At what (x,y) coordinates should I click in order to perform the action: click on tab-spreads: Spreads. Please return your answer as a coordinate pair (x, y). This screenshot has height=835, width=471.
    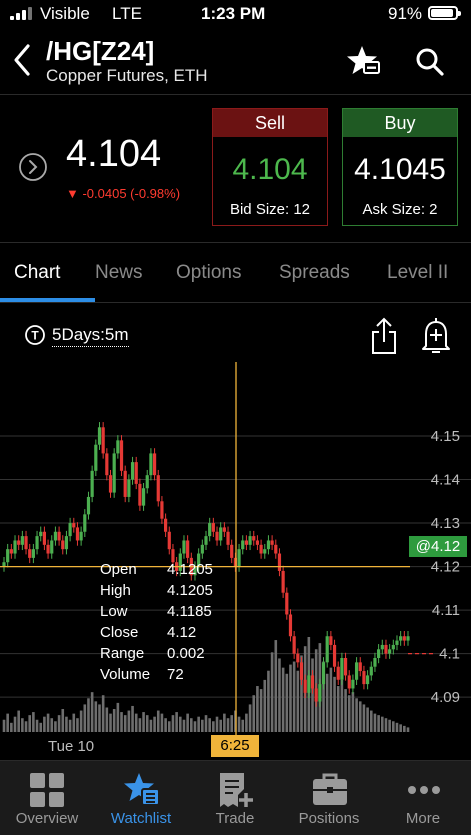
    Looking at the image, I should click on (314, 273).